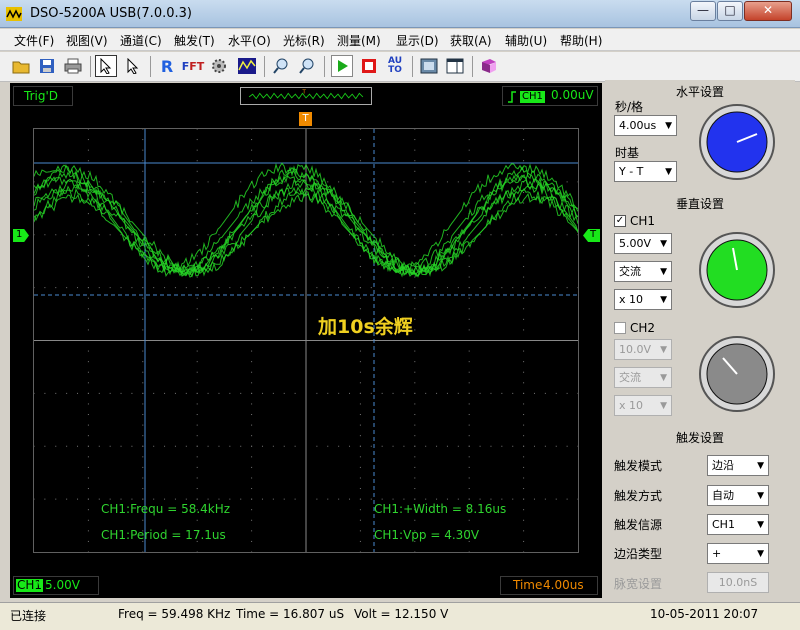 The height and width of the screenshot is (630, 800). I want to click on menu-help: 帮助(H), so click(581, 40).